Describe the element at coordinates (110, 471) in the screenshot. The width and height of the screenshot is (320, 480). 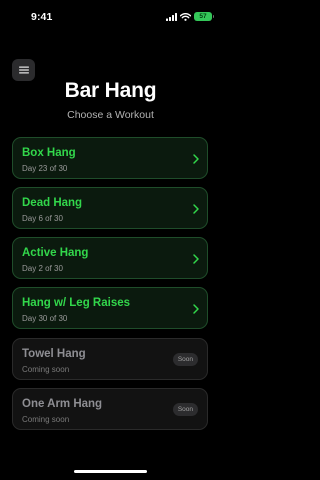
I see `home-indicator` at that location.